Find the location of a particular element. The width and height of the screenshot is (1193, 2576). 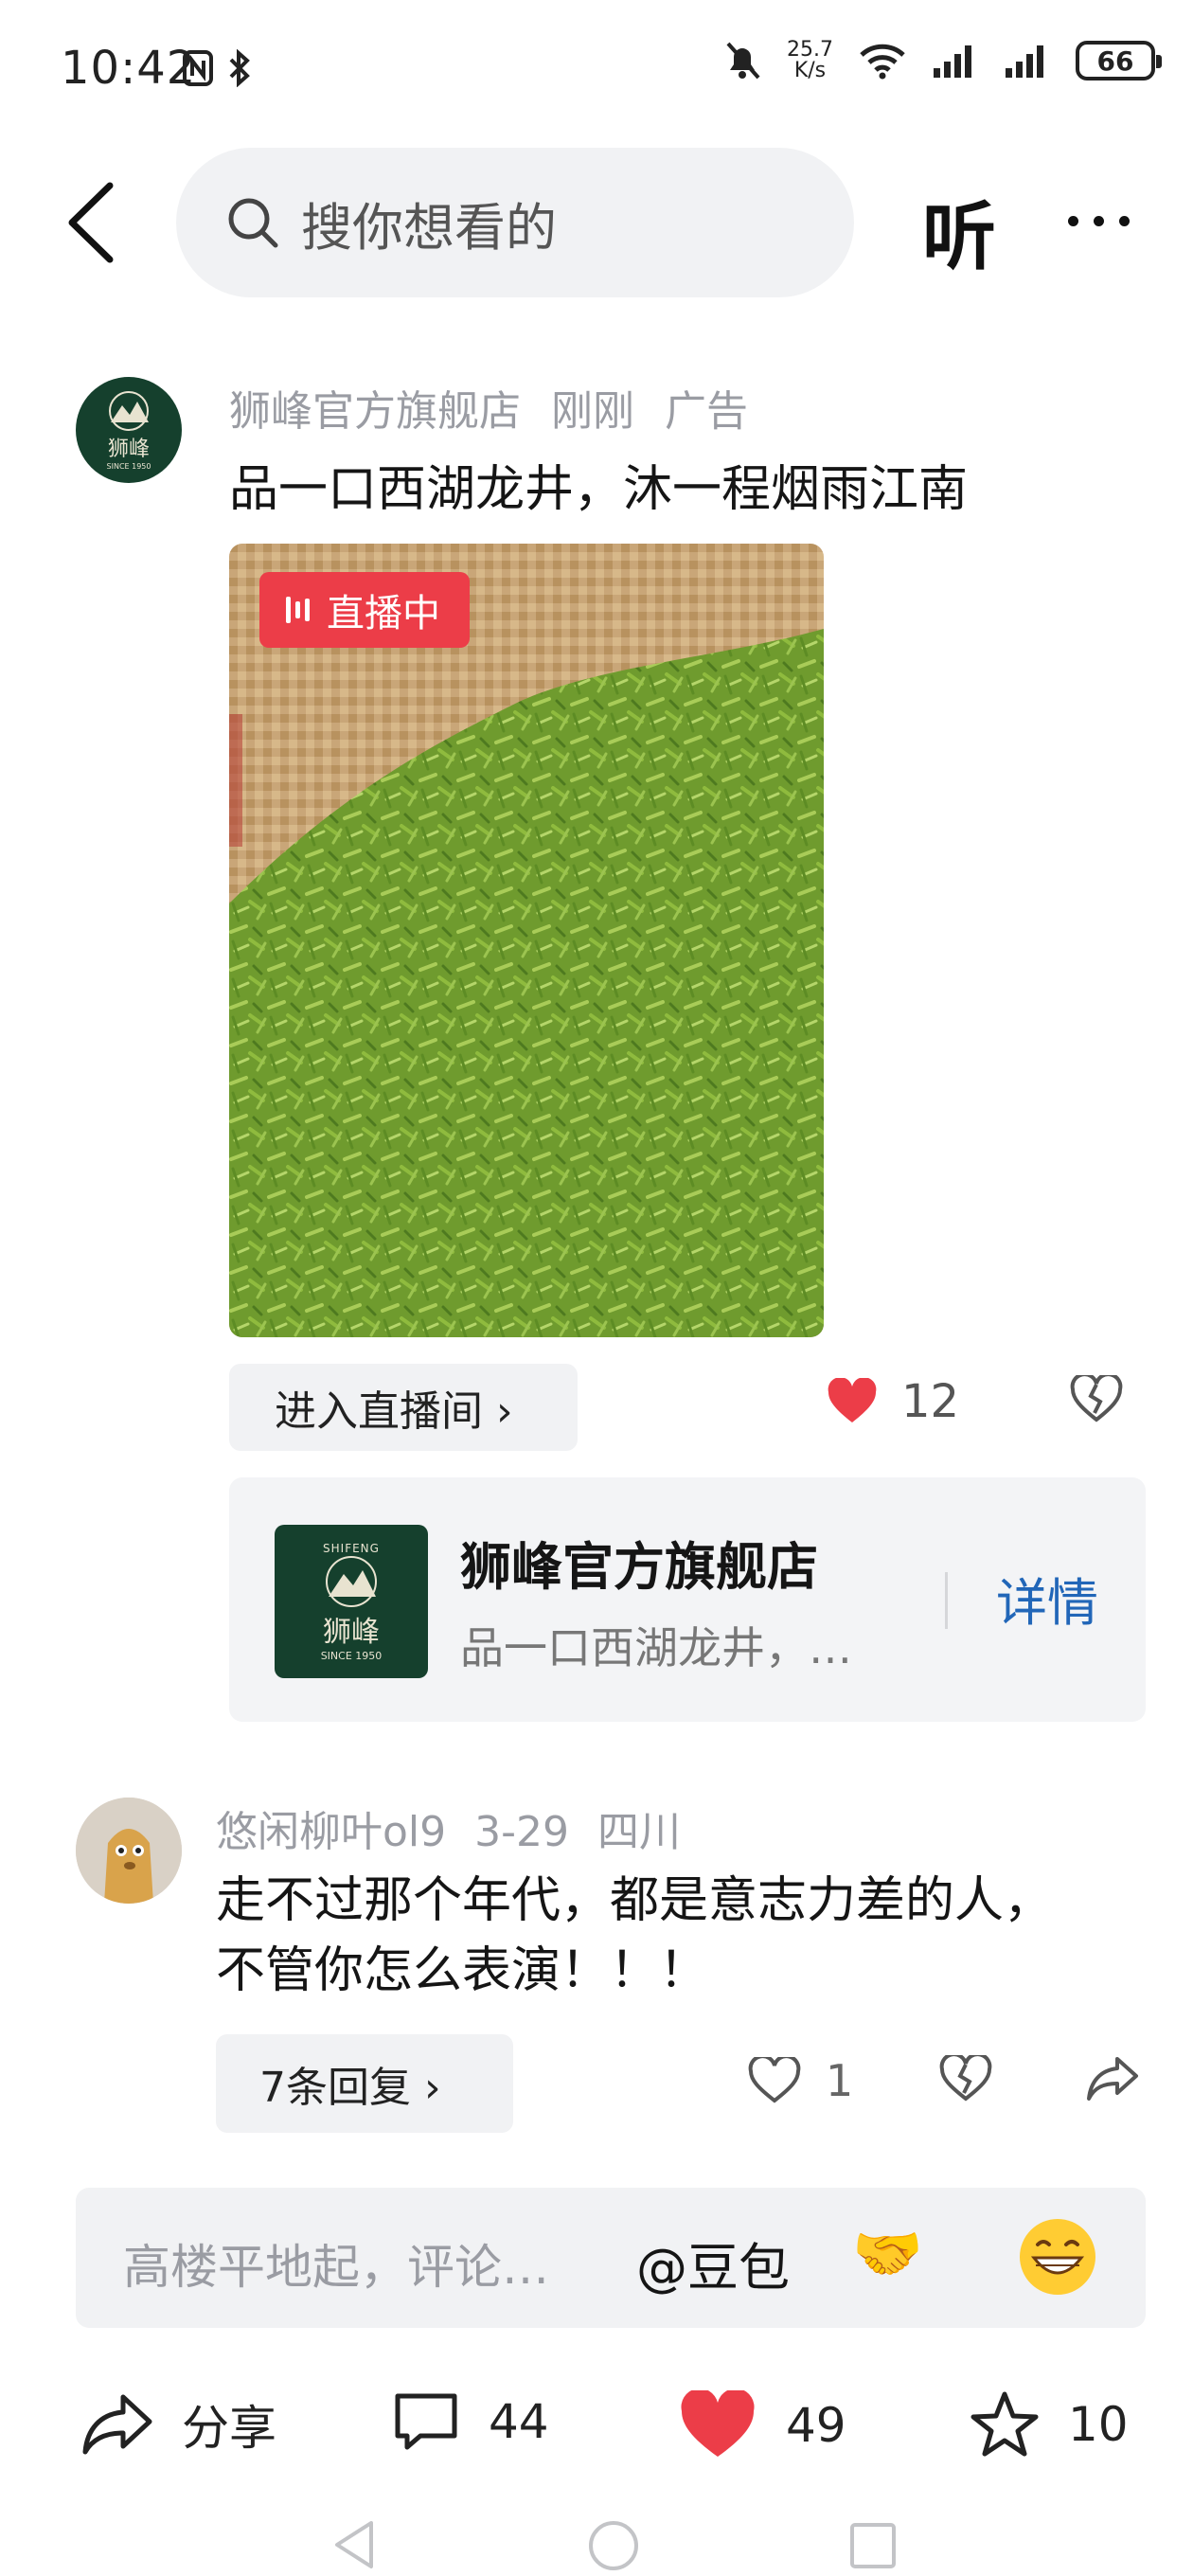

comments-button: 44 is located at coordinates (470, 2421).